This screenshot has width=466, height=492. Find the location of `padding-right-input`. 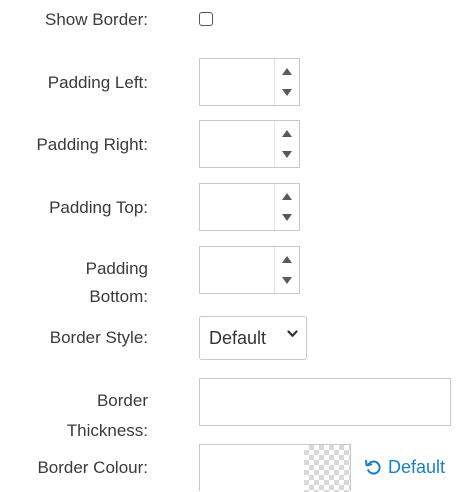

padding-right-input is located at coordinates (238, 144).